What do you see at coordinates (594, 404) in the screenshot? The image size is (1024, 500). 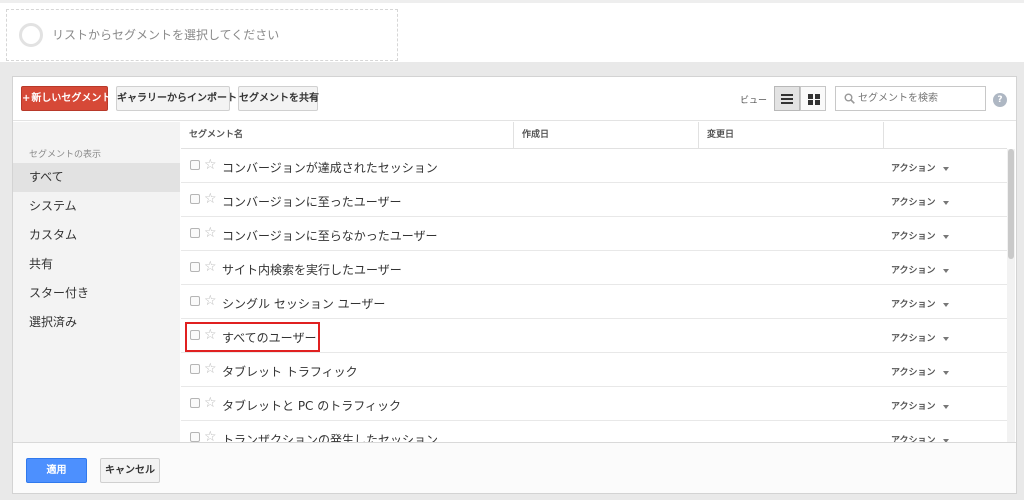 I see `table-row: ☆ タブレットと PC のトラフィック アクション` at bounding box center [594, 404].